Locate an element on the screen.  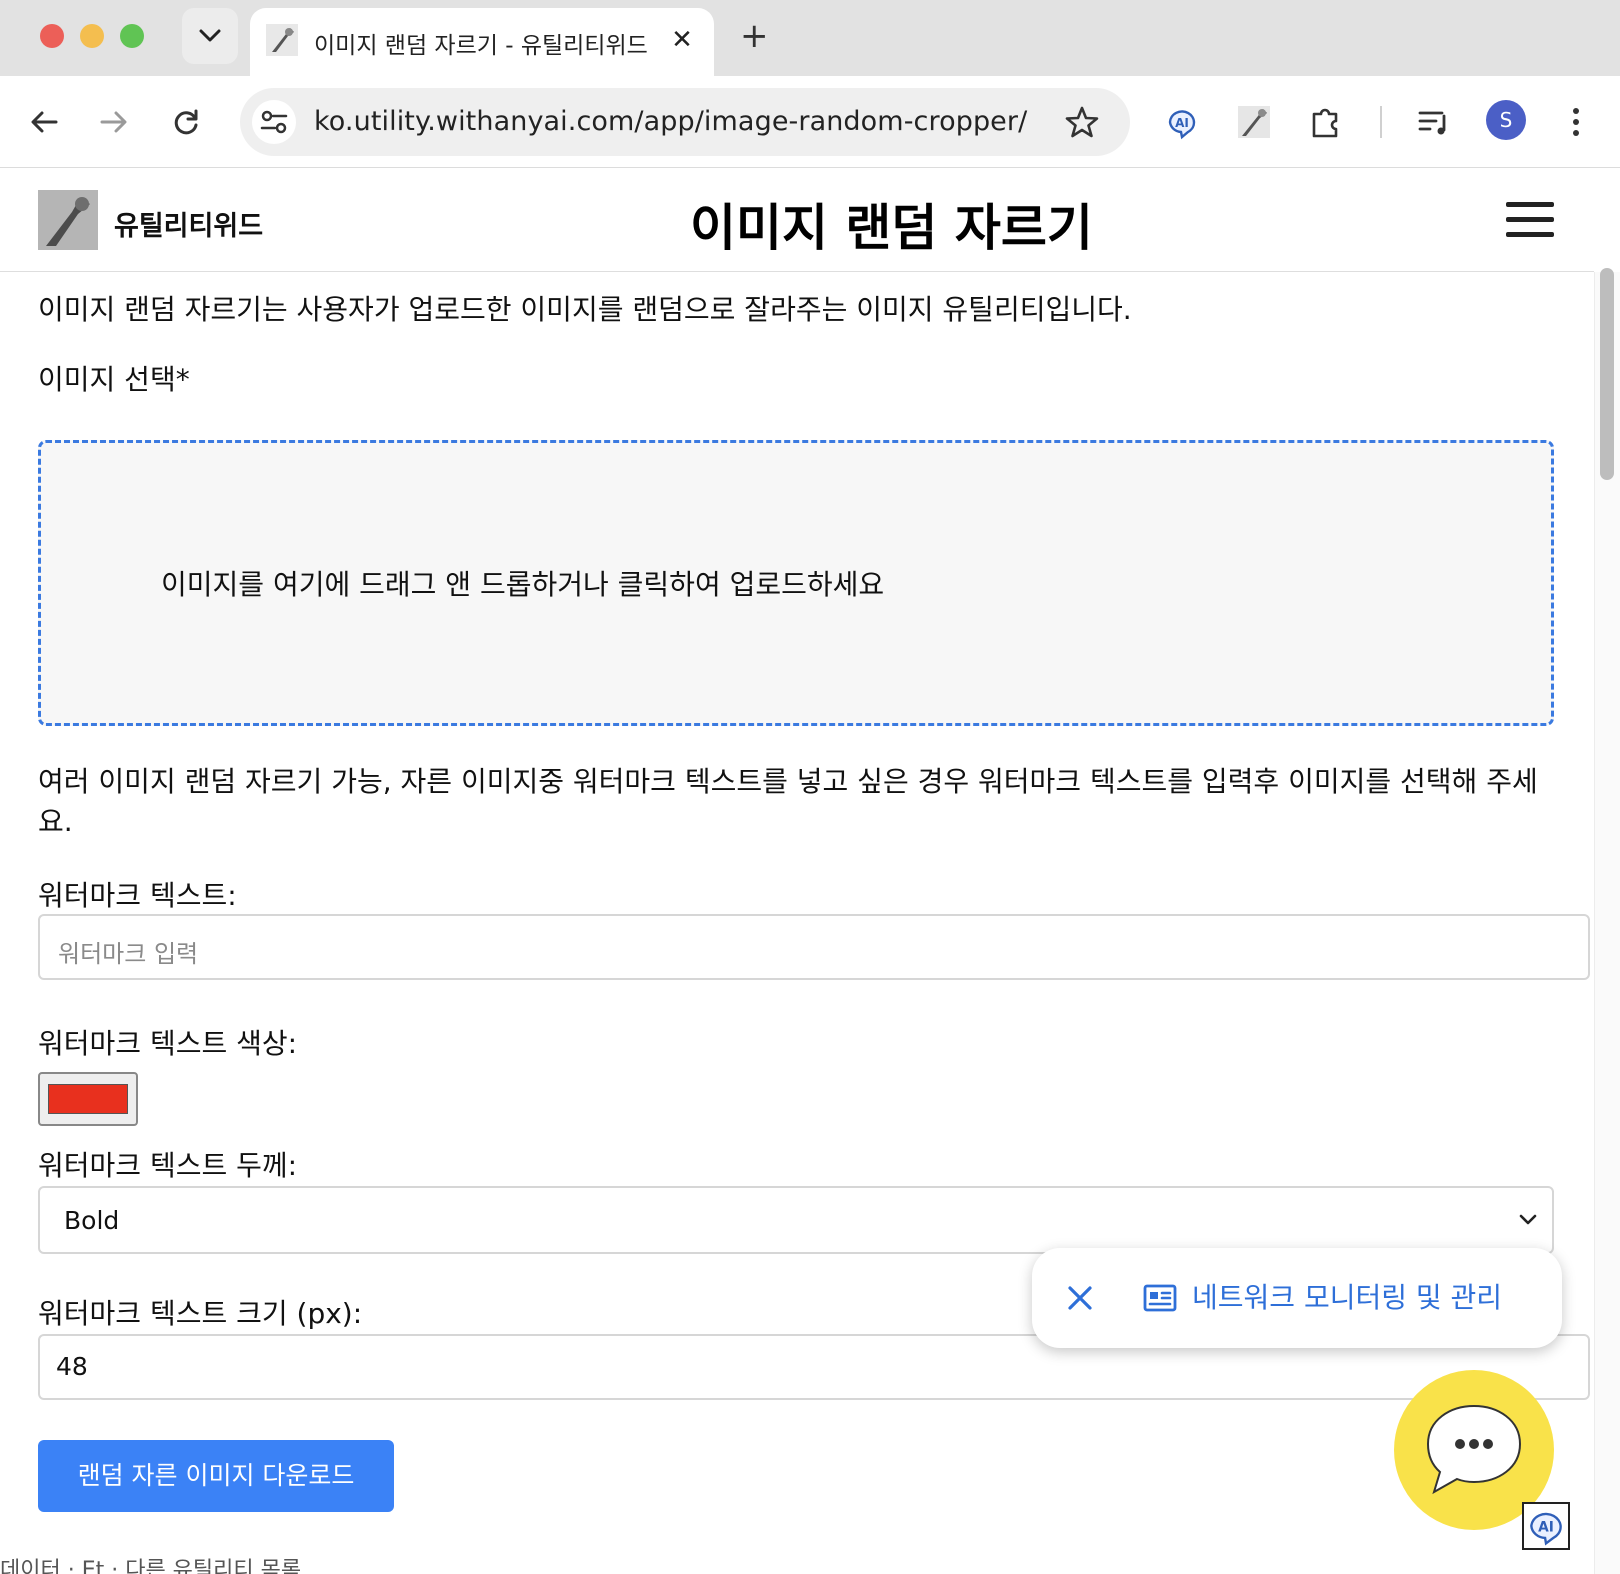
bookmark-star-icon is located at coordinates (1082, 122).